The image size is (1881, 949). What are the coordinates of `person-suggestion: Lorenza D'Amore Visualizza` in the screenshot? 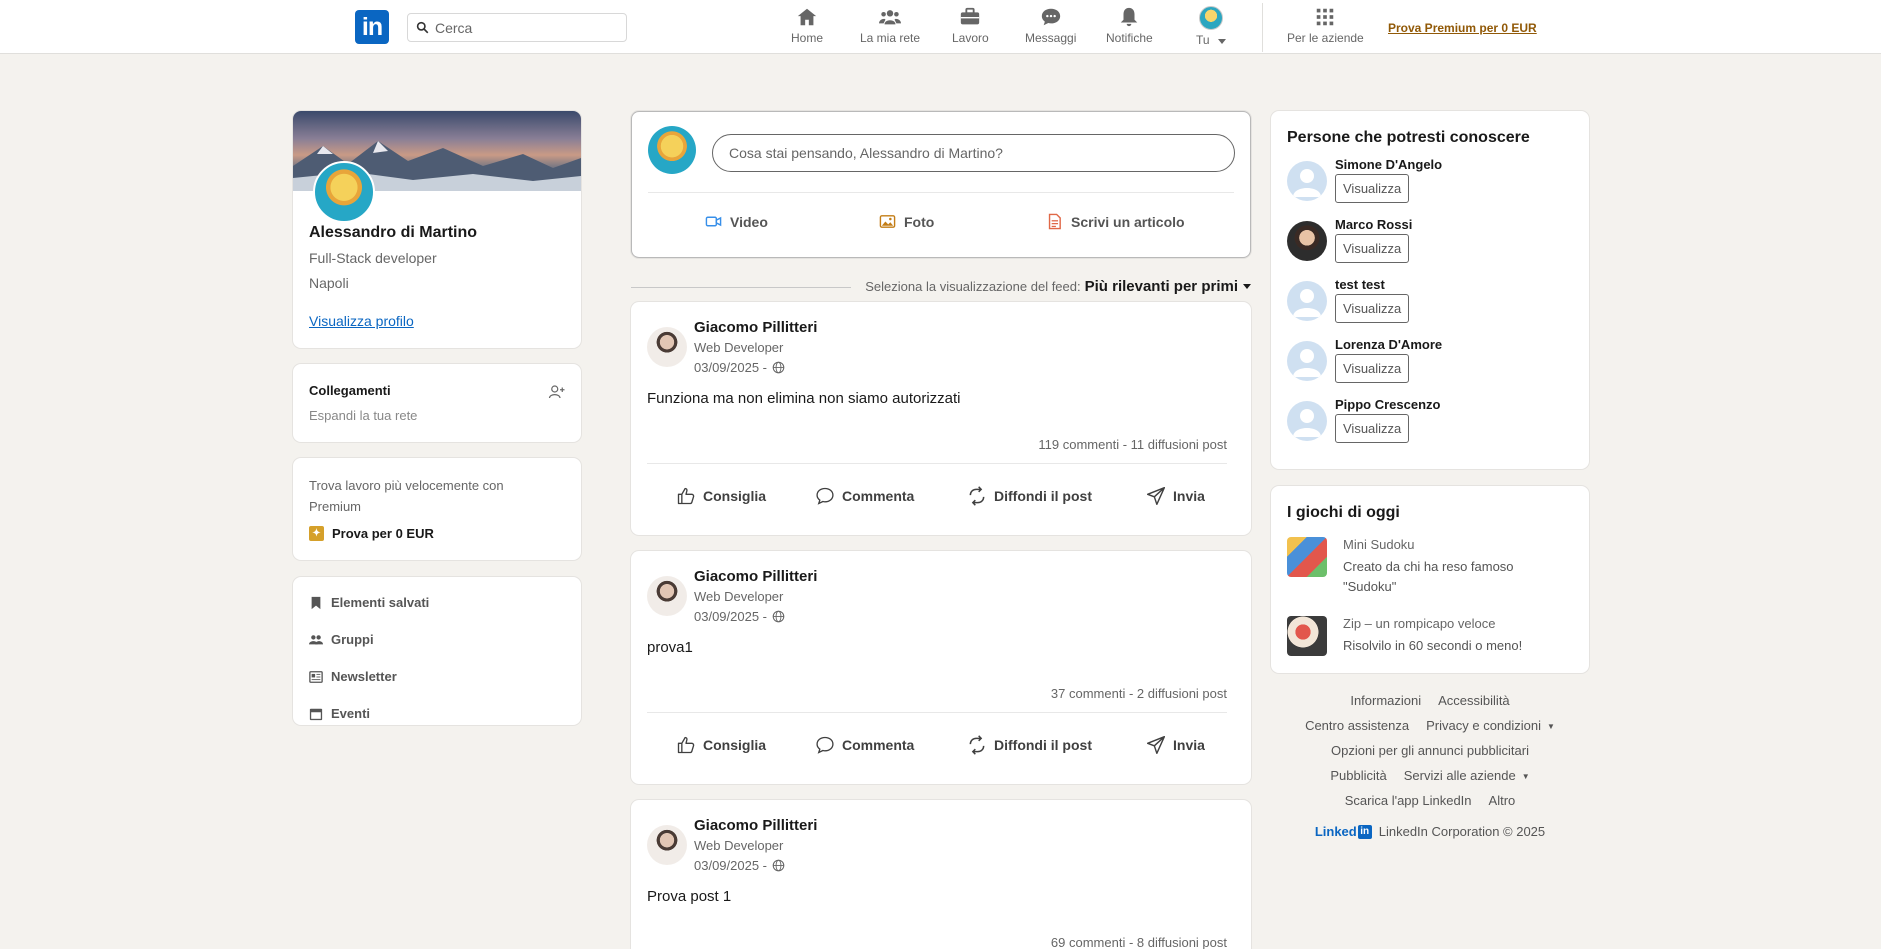 It's located at (1432, 364).